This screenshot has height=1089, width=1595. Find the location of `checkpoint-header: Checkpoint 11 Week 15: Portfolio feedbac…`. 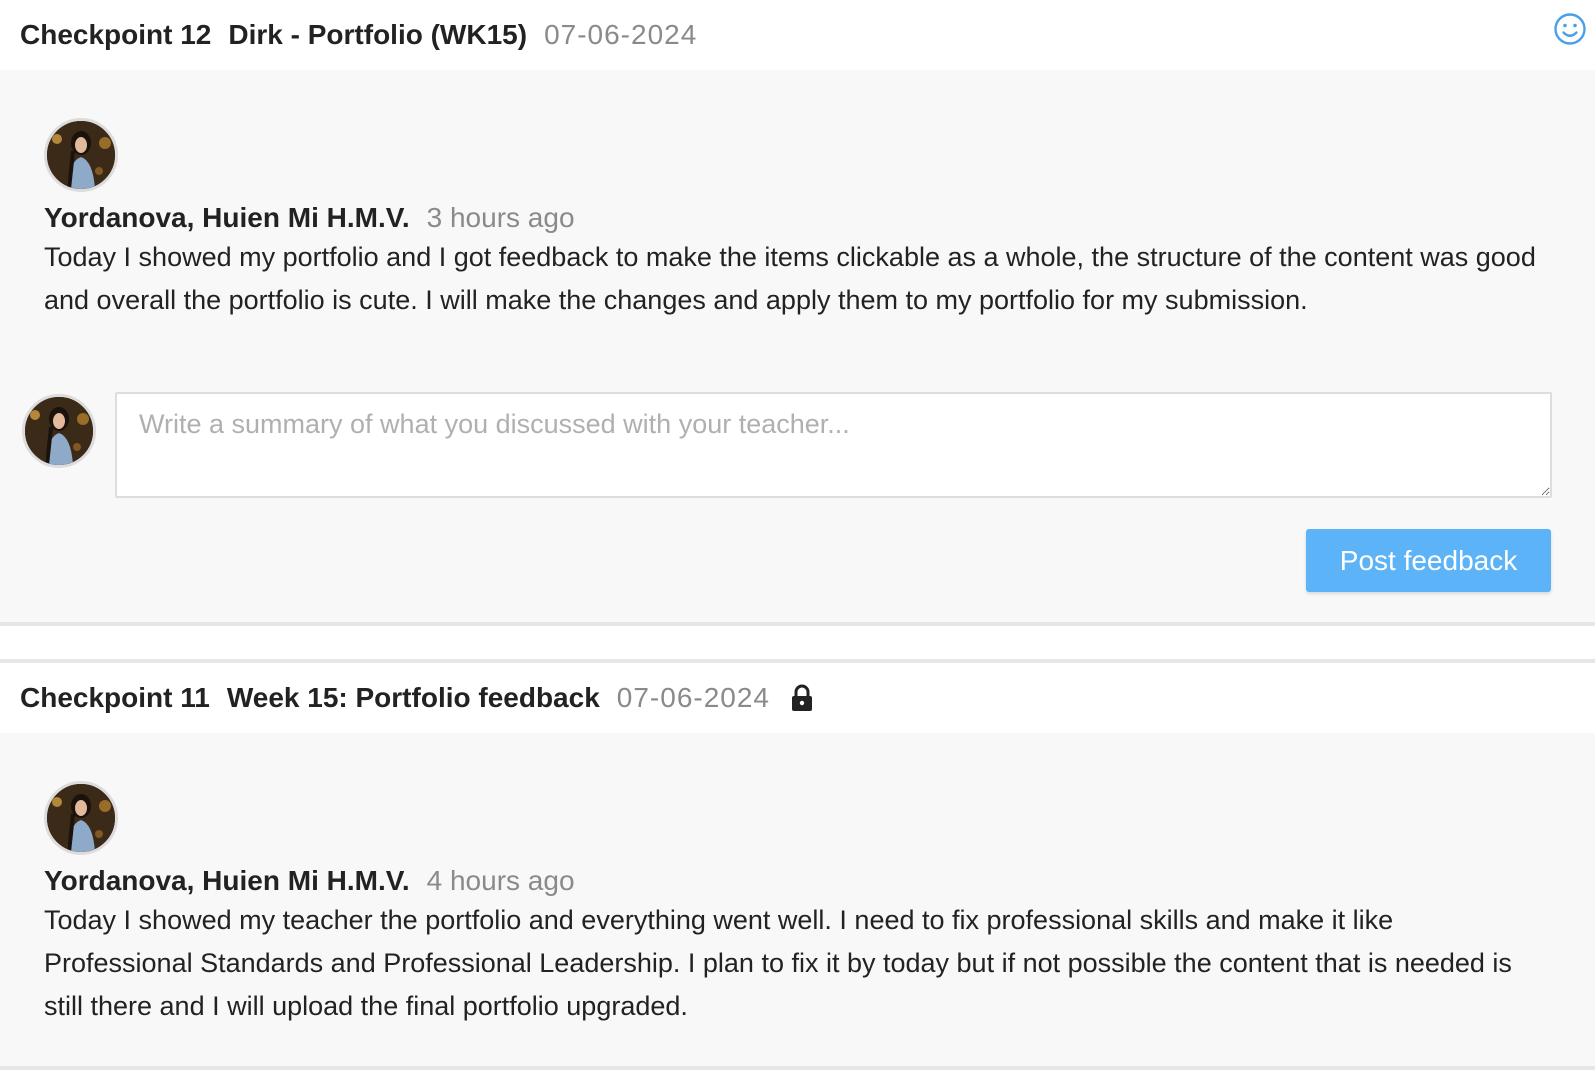

checkpoint-header: Checkpoint 11 Week 15: Portfolio feedbac… is located at coordinates (797, 698).